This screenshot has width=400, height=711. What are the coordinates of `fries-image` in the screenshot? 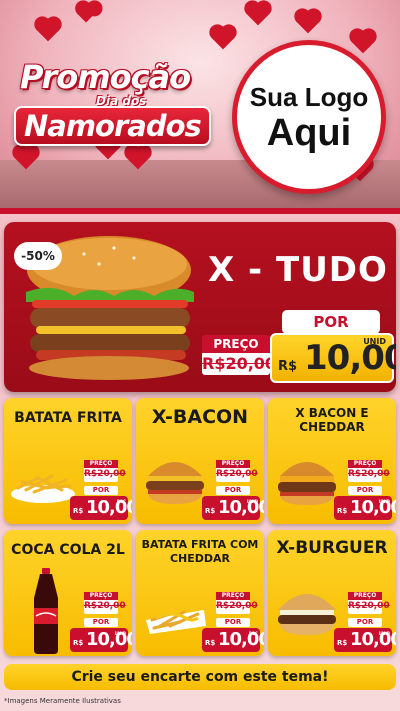 It's located at (43, 488).